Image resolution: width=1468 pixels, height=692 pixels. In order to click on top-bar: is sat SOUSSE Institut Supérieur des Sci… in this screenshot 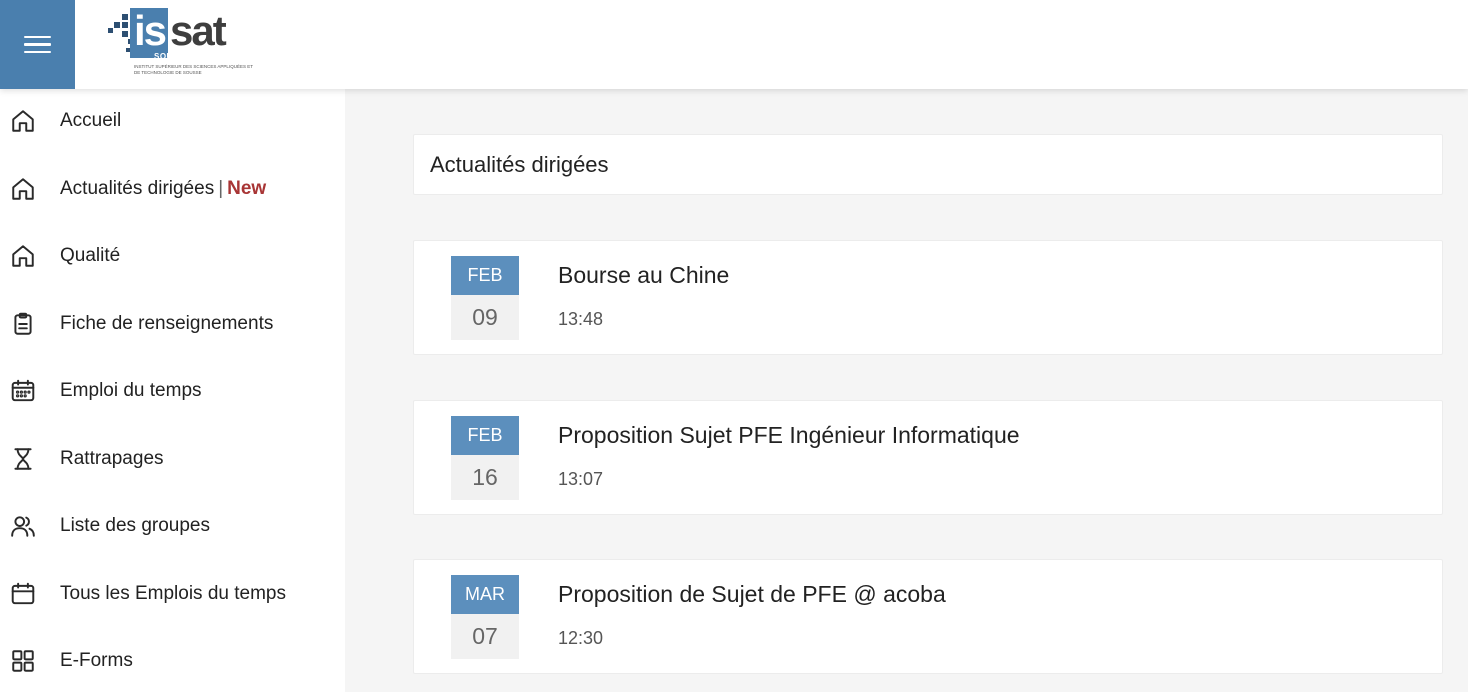, I will do `click(734, 44)`.